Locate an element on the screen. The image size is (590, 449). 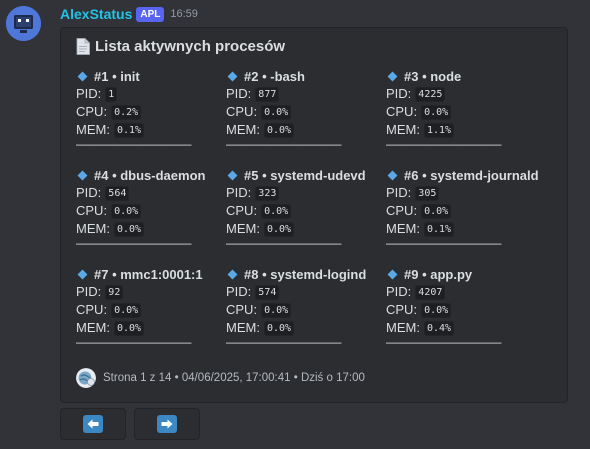
pid-value: 564 is located at coordinates (117, 193).